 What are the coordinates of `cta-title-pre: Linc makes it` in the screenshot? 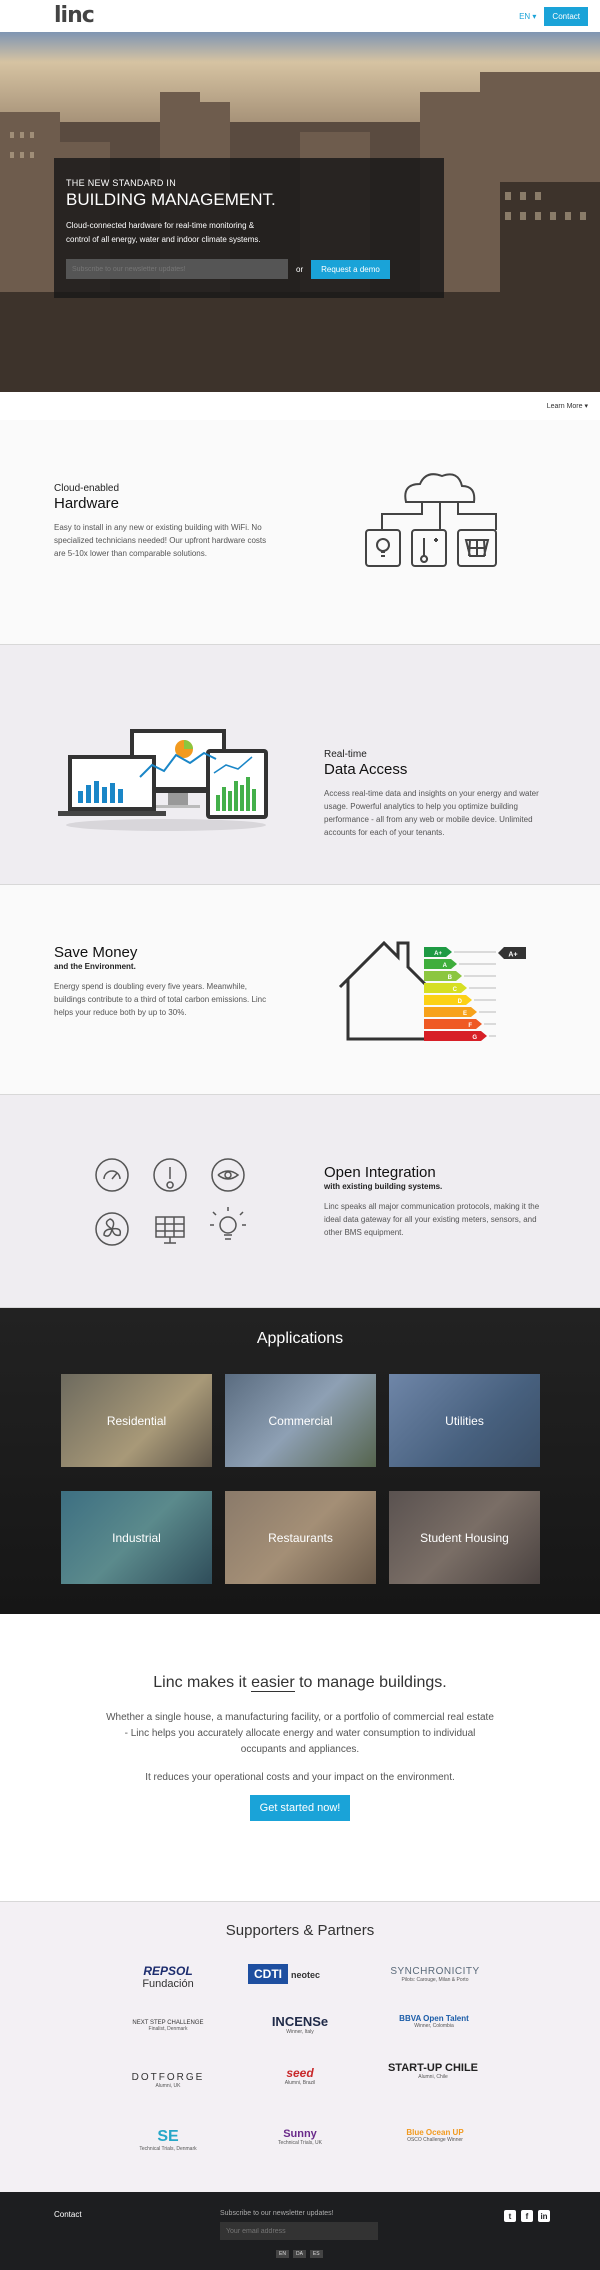 It's located at (202, 1682).